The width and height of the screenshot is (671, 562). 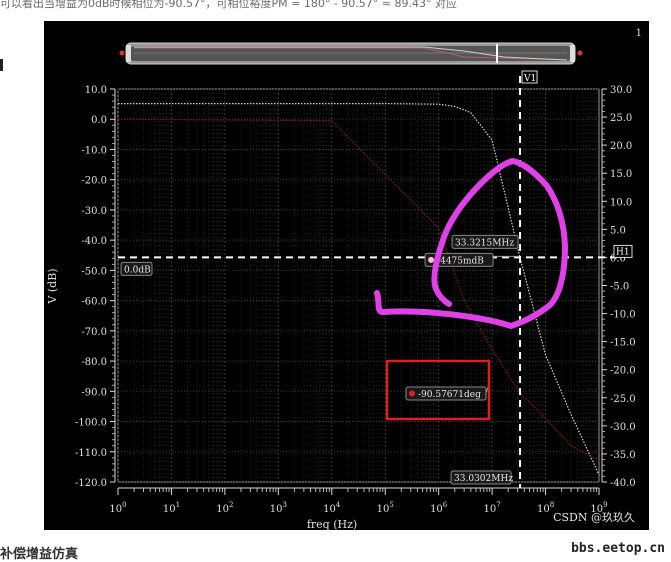 I want to click on left-tick-label: -120.0, so click(x=91, y=483).